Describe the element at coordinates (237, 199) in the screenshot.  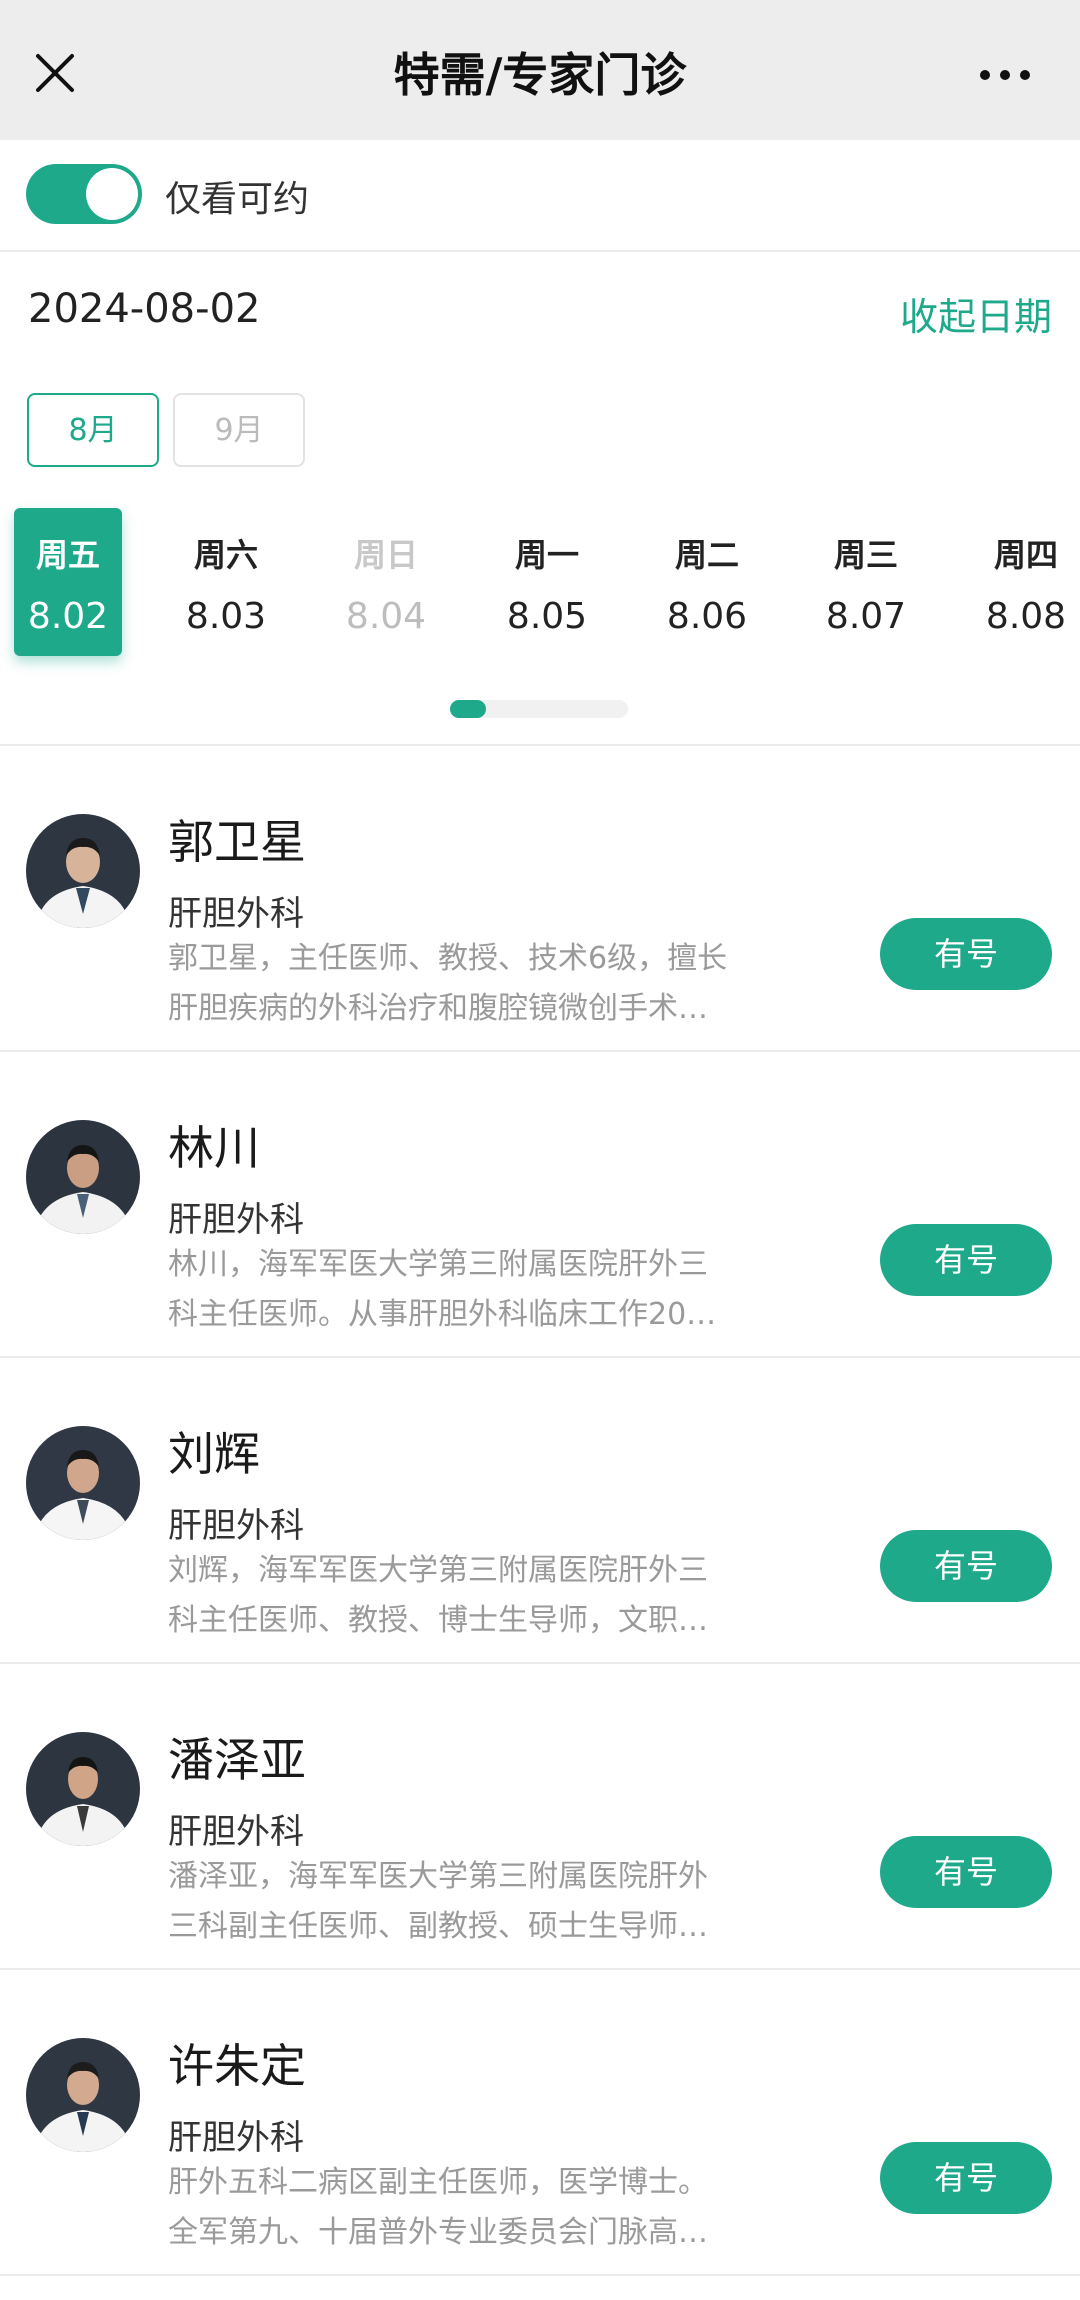
I see `available-only-label: 仅看可约` at that location.